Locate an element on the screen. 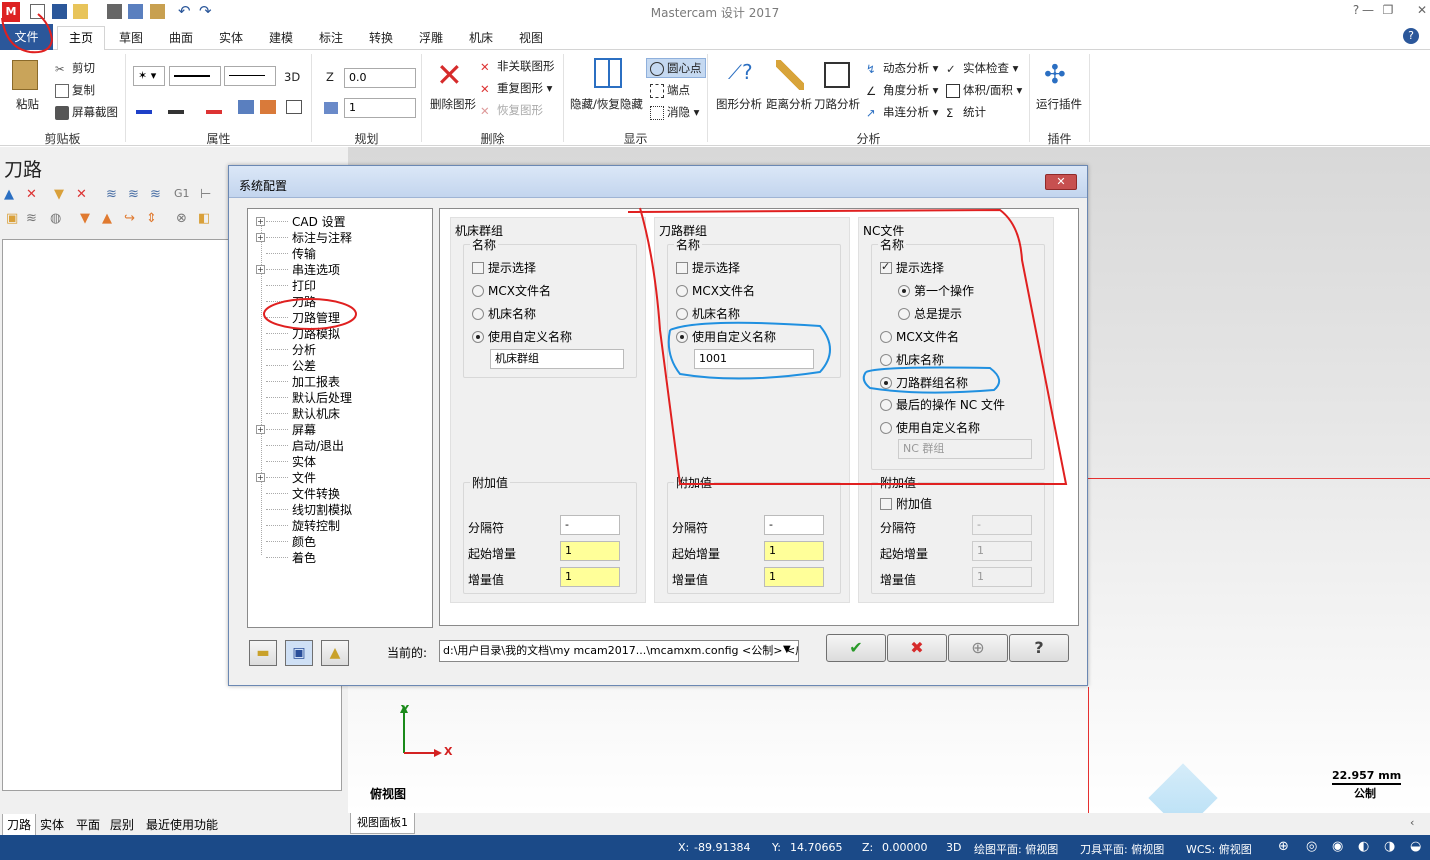  mode-3d-status: 3D is located at coordinates (953, 847).